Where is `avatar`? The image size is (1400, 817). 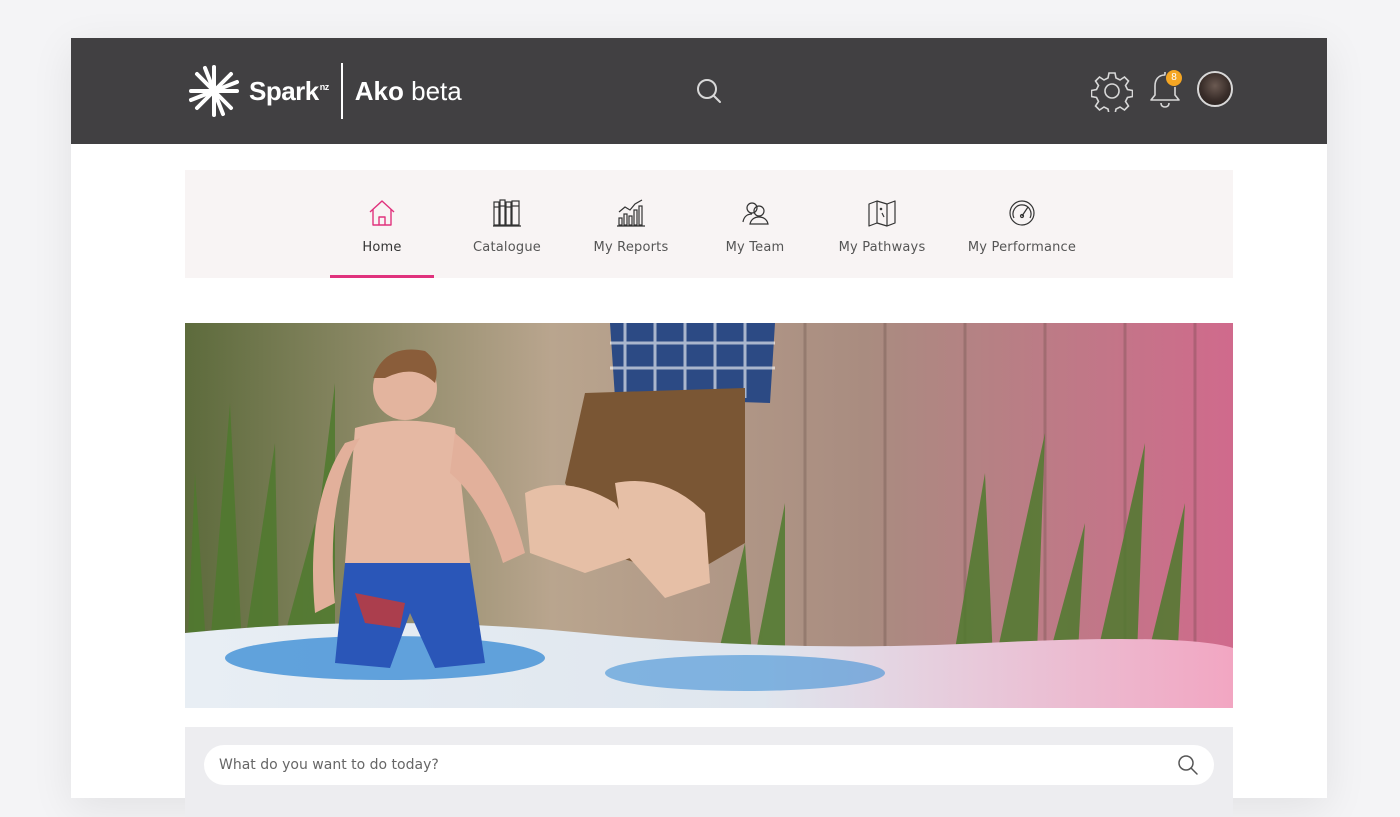
avatar is located at coordinates (1215, 89).